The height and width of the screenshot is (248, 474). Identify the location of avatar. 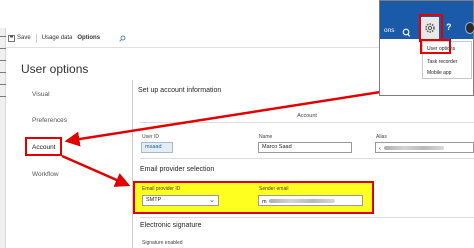
(469, 28).